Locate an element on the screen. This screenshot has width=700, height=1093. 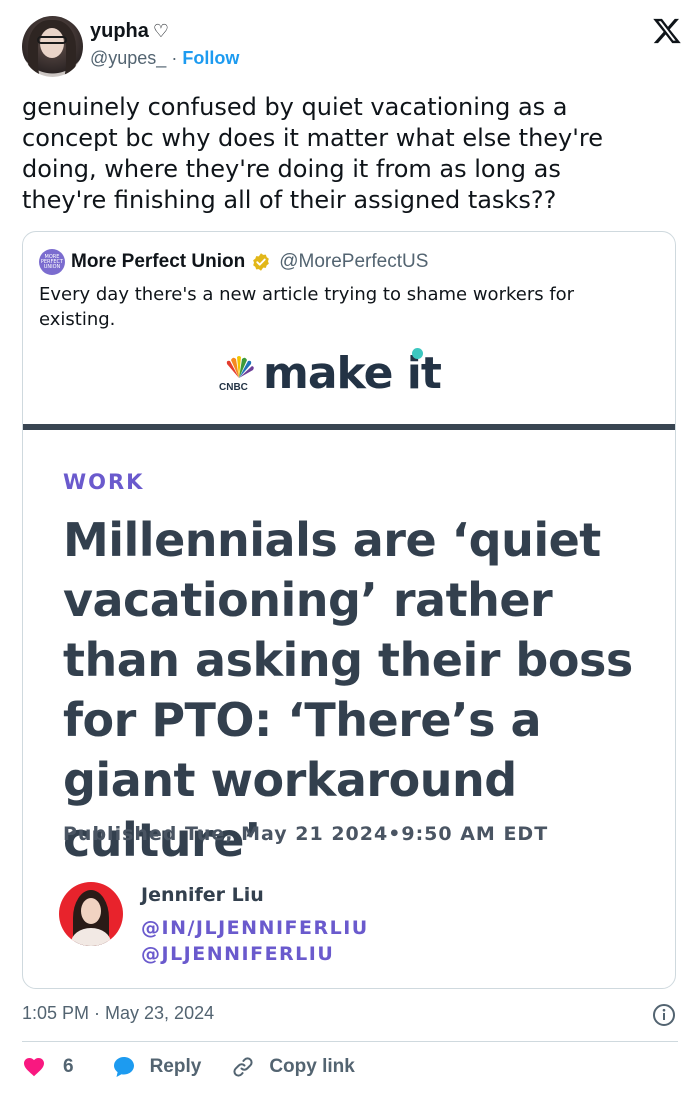
tweet-header: yupha ♡ @yupes_ · Follow is located at coordinates (352, 47).